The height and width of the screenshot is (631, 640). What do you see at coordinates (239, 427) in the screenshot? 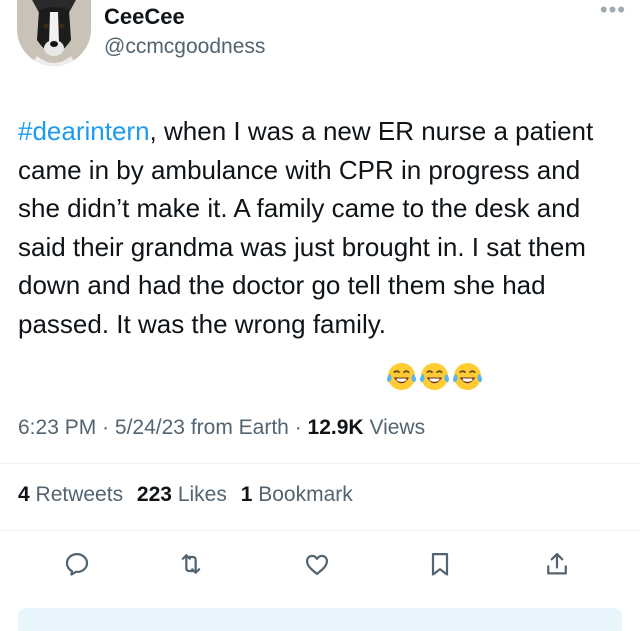
I see `tweet-source: from Earth` at bounding box center [239, 427].